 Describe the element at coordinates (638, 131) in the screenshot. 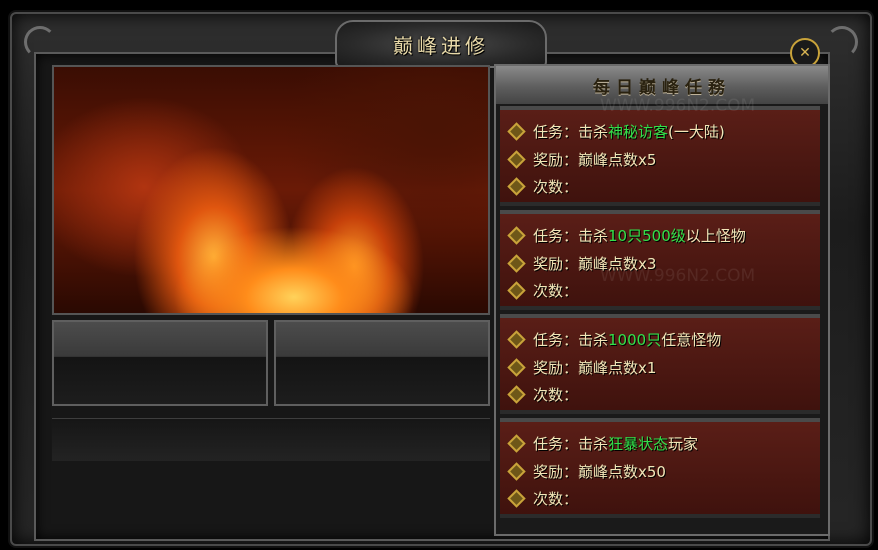

I see `task-highlight: 神秘访客` at that location.